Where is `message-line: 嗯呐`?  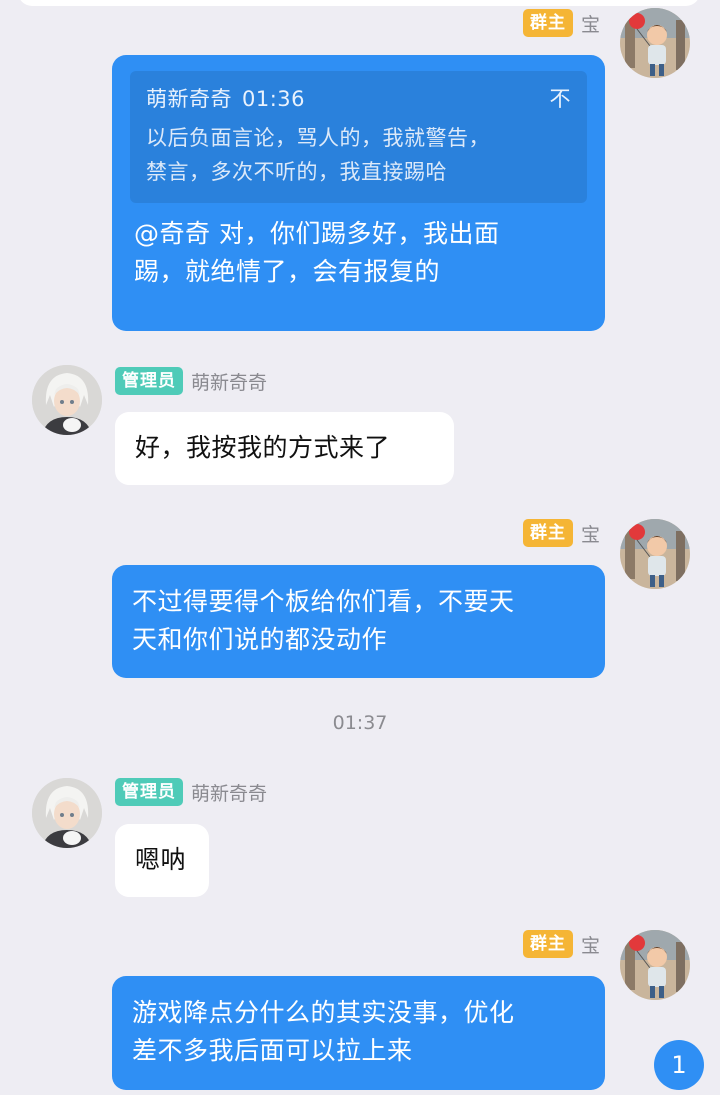 message-line: 嗯呐 is located at coordinates (161, 859).